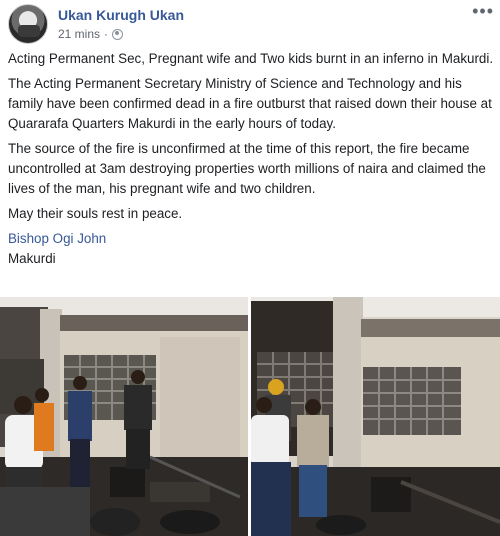 This screenshot has height=536, width=500. What do you see at coordinates (118, 34) in the screenshot?
I see `globe-icon` at bounding box center [118, 34].